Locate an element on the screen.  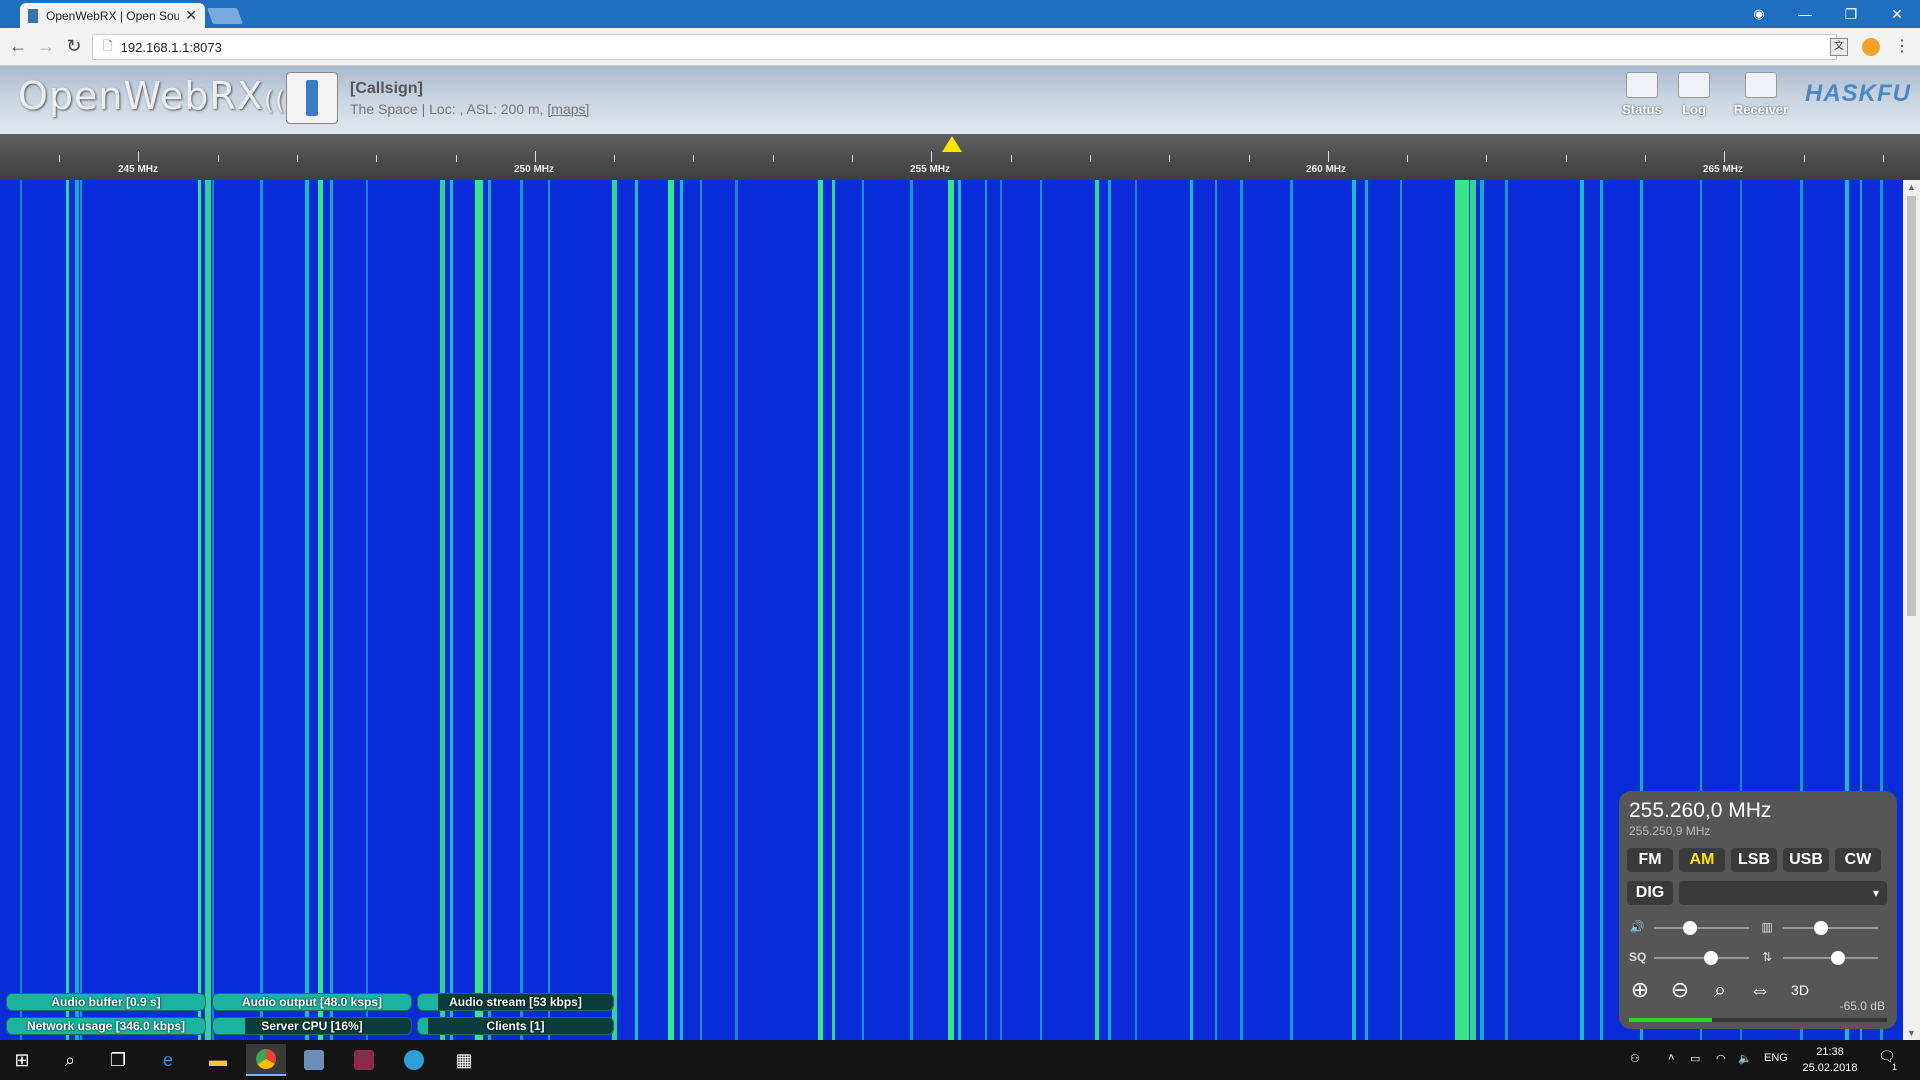
tuning-marker is located at coordinates (952, 144).